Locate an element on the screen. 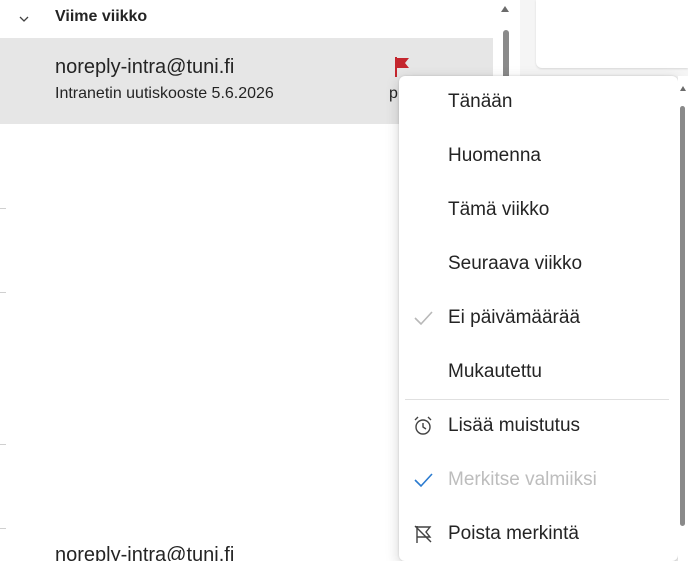  menu-item-no-date: Ei päivämäärää is located at coordinates (538, 319).